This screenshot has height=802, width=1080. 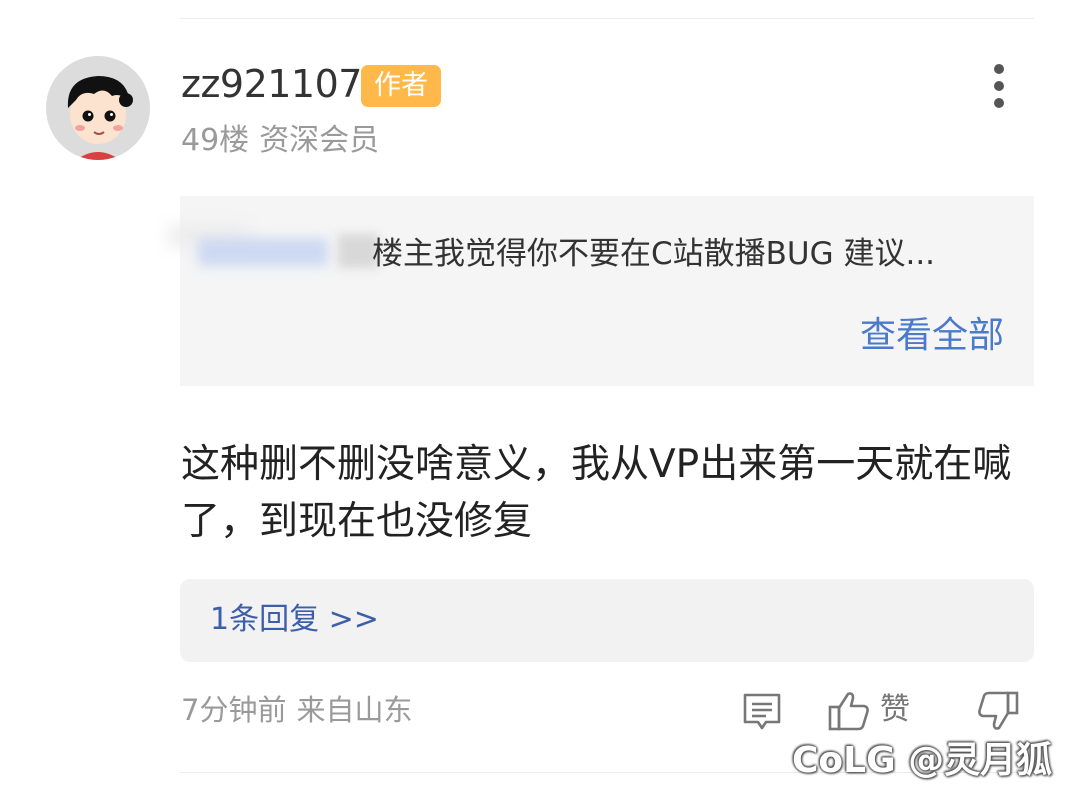 I want to click on cartoon-avatar-icon, so click(x=98, y=108).